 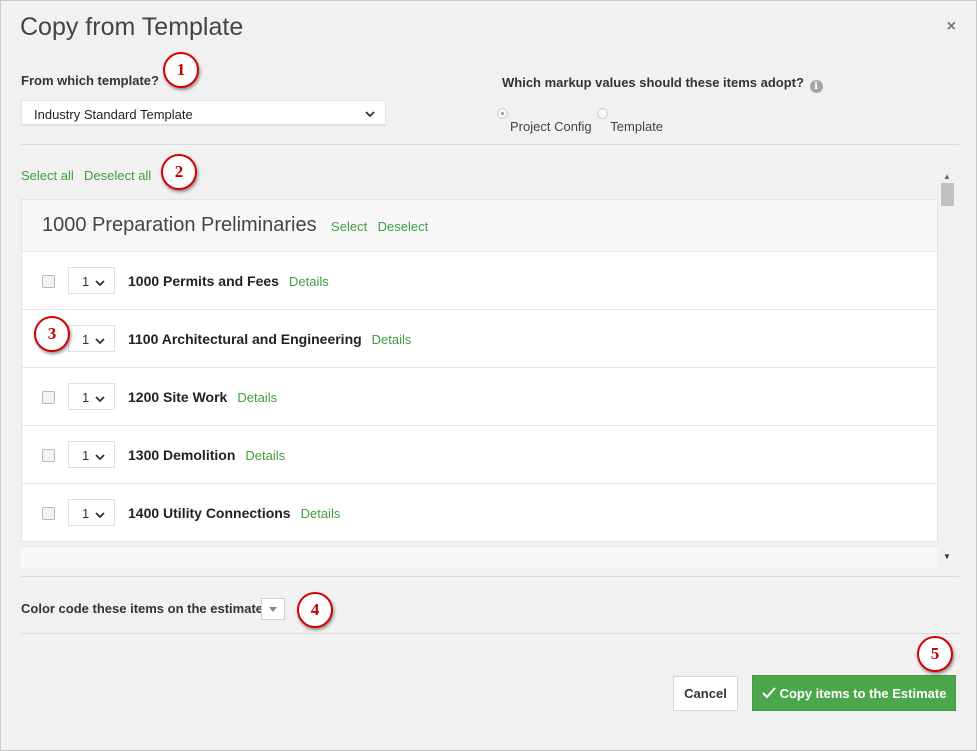 I want to click on item-name: 1300 Demolition Details, so click(x=206, y=455).